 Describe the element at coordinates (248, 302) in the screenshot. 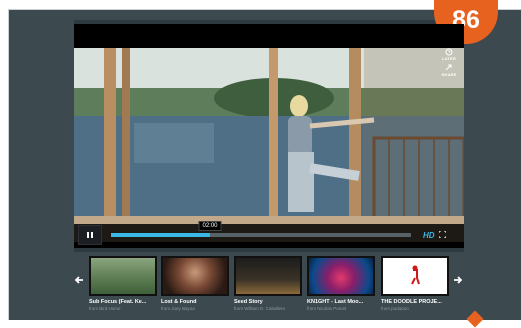

I see `thumbnail-title: Seed Story` at that location.